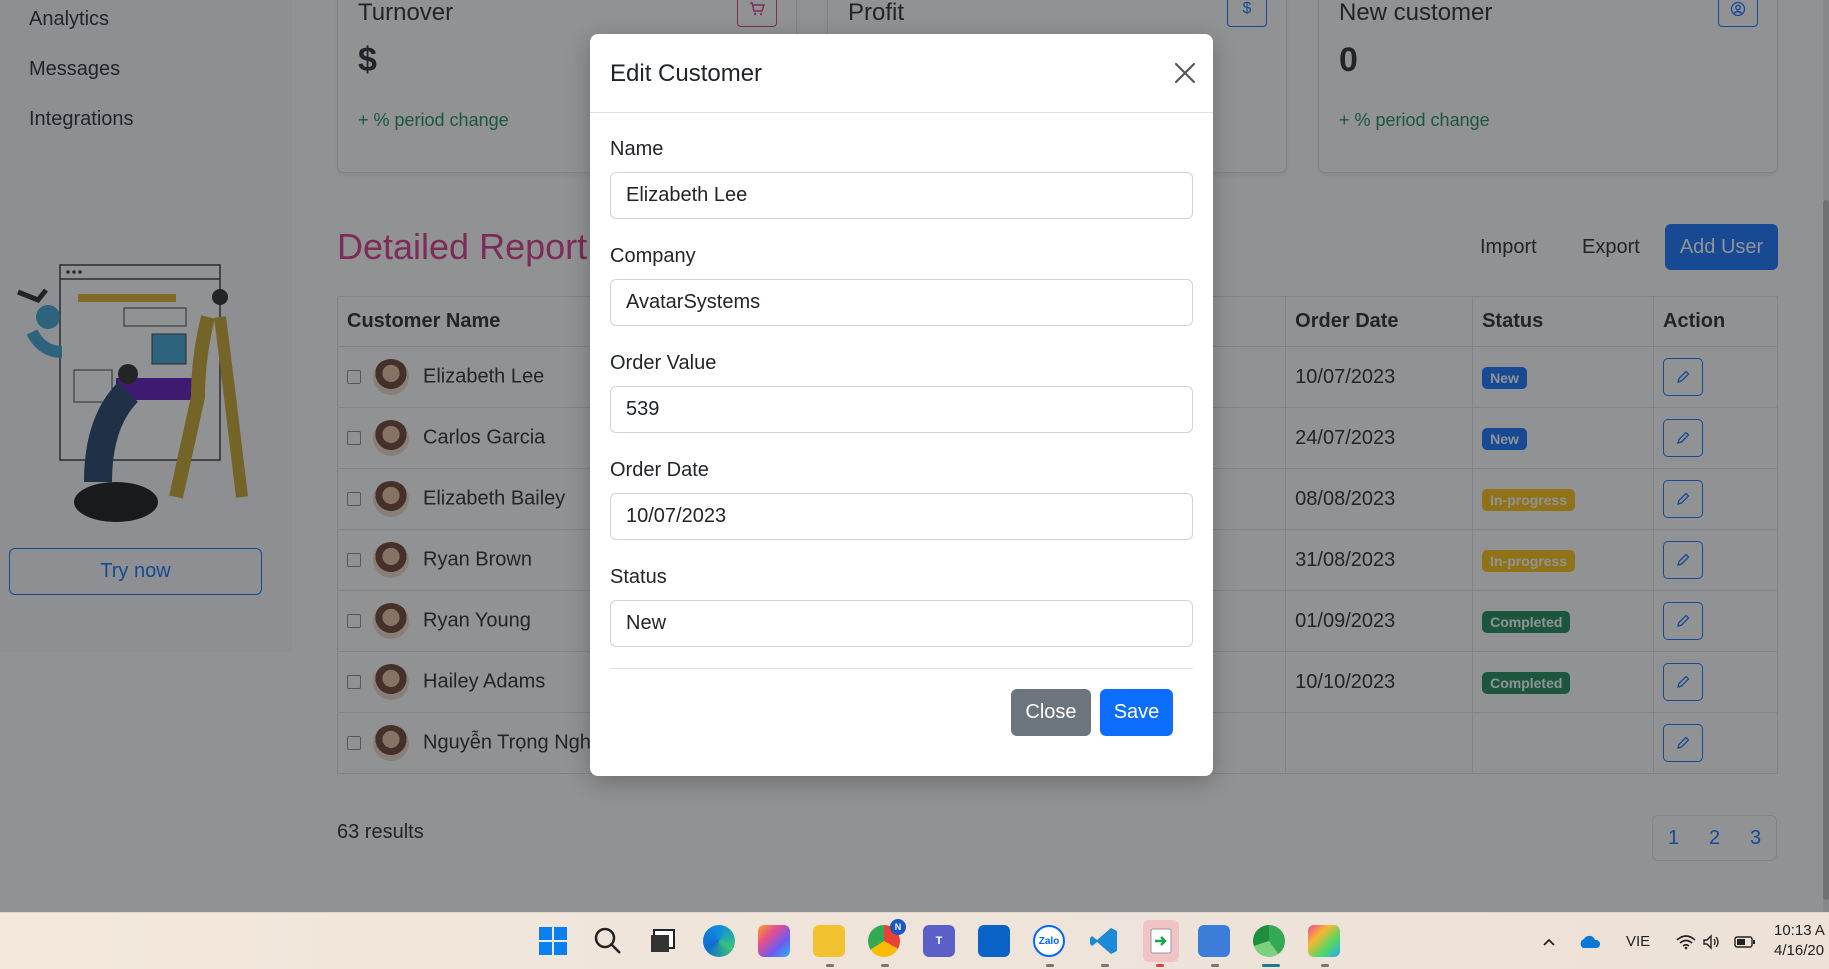 This screenshot has width=1829, height=969. What do you see at coordinates (637, 149) in the screenshot?
I see `name-label: Name` at bounding box center [637, 149].